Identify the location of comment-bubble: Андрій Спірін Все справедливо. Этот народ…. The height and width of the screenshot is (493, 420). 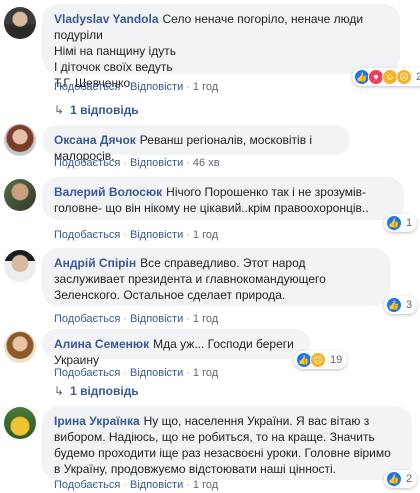
(216, 277).